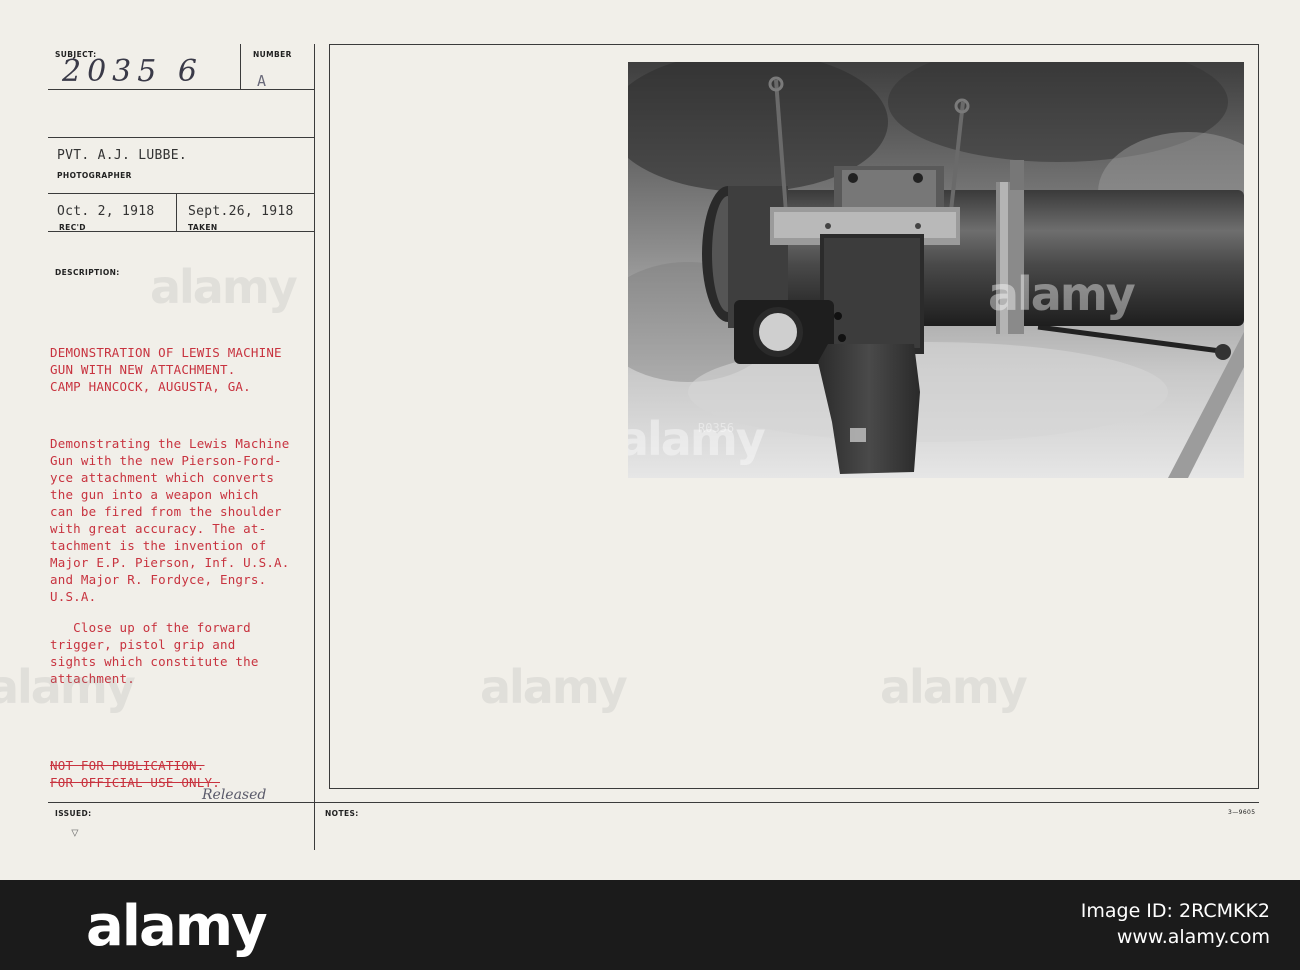  Describe the element at coordinates (143, 644) in the screenshot. I see `body-line: trigger, pistol grip and` at that location.